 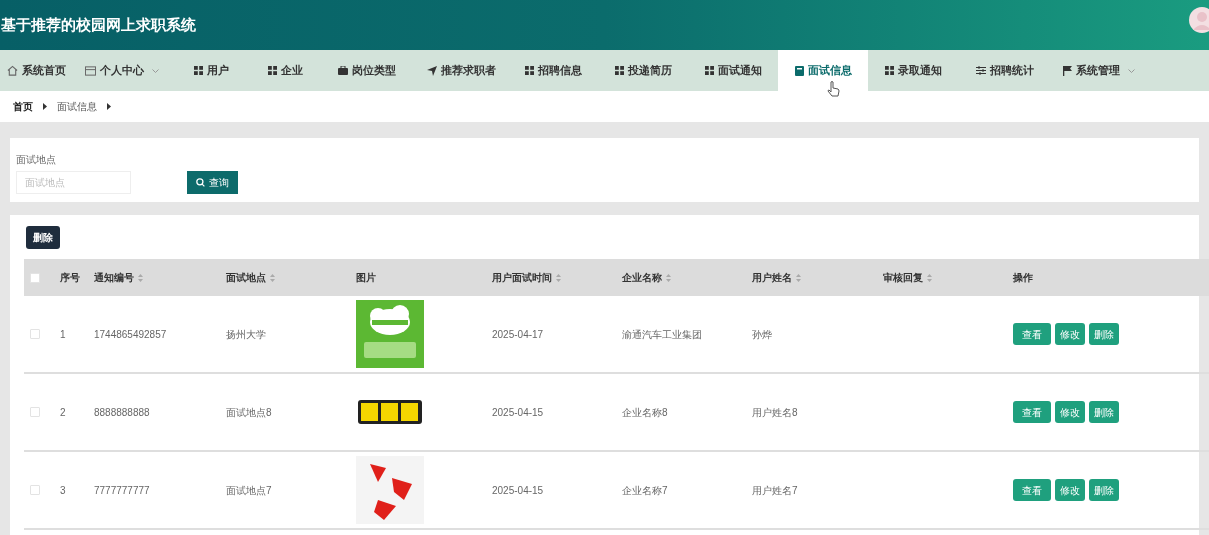 I want to click on column-header: 用户面试时间, so click(x=522, y=278).